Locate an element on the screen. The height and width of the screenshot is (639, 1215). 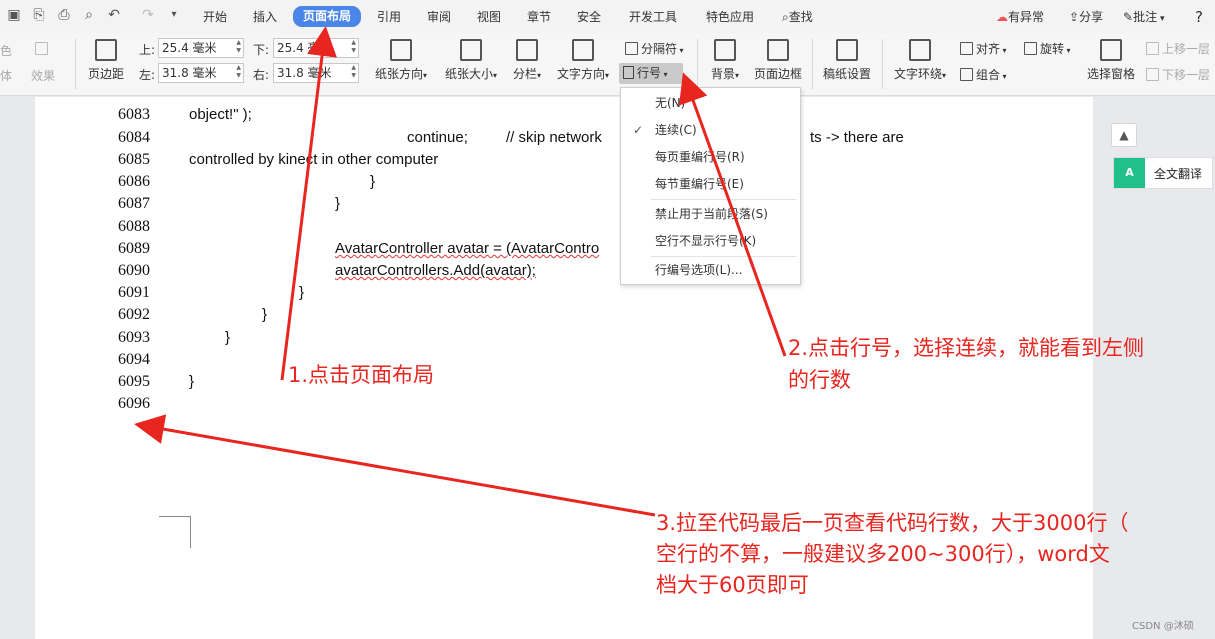
line-number: 6087 is located at coordinates (134, 203).